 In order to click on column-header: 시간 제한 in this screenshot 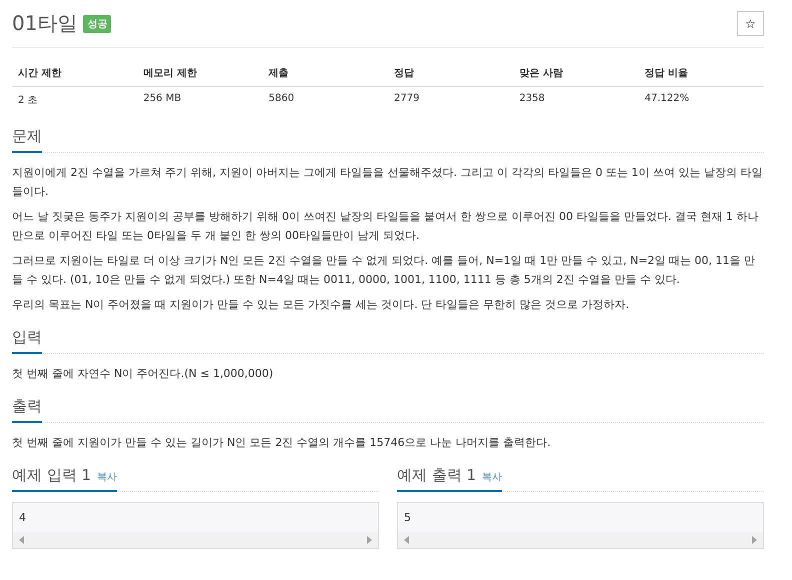, I will do `click(75, 73)`.